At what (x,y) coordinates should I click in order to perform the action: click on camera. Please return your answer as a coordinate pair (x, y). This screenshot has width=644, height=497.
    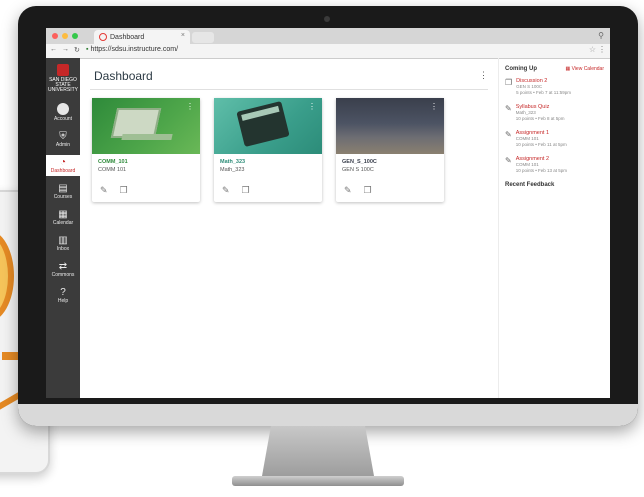
    Looking at the image, I should click on (327, 19).